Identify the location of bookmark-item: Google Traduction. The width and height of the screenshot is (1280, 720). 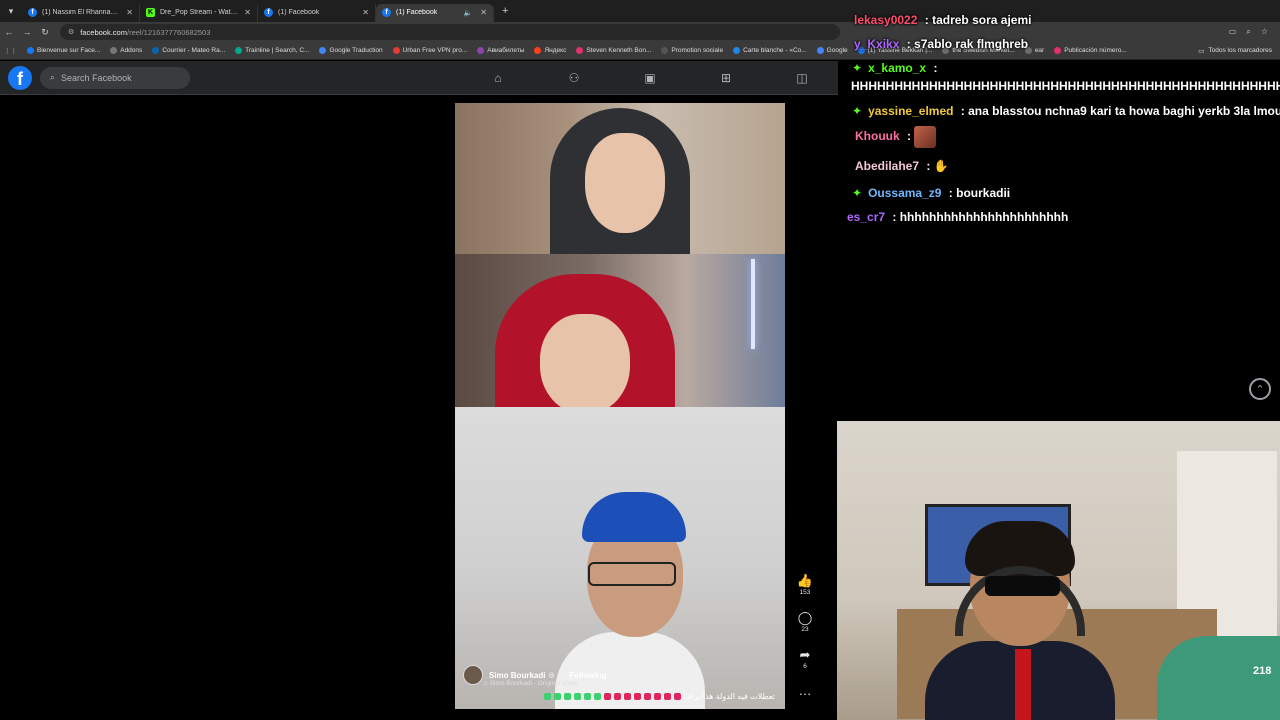
(351, 50).